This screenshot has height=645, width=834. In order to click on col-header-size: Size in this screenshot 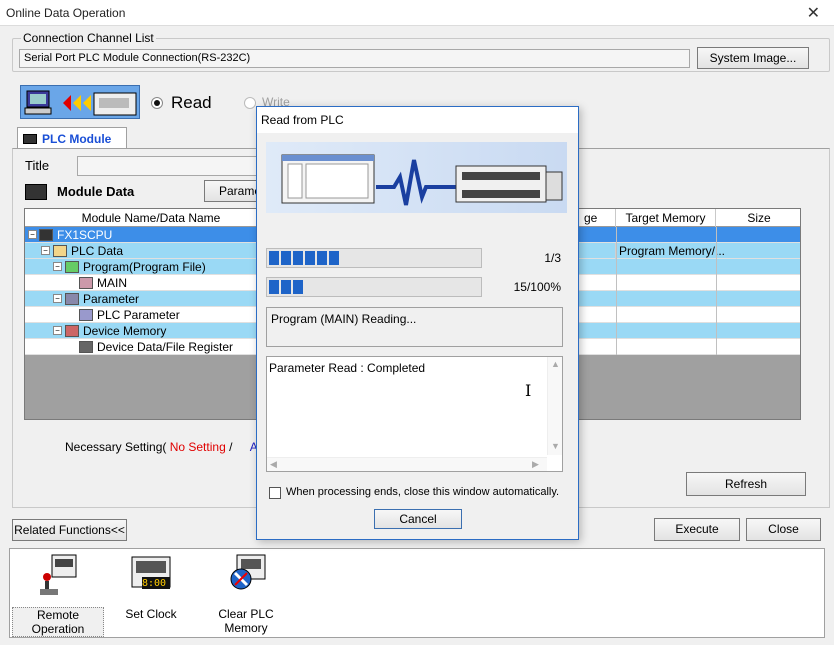, I will do `click(758, 218)`.